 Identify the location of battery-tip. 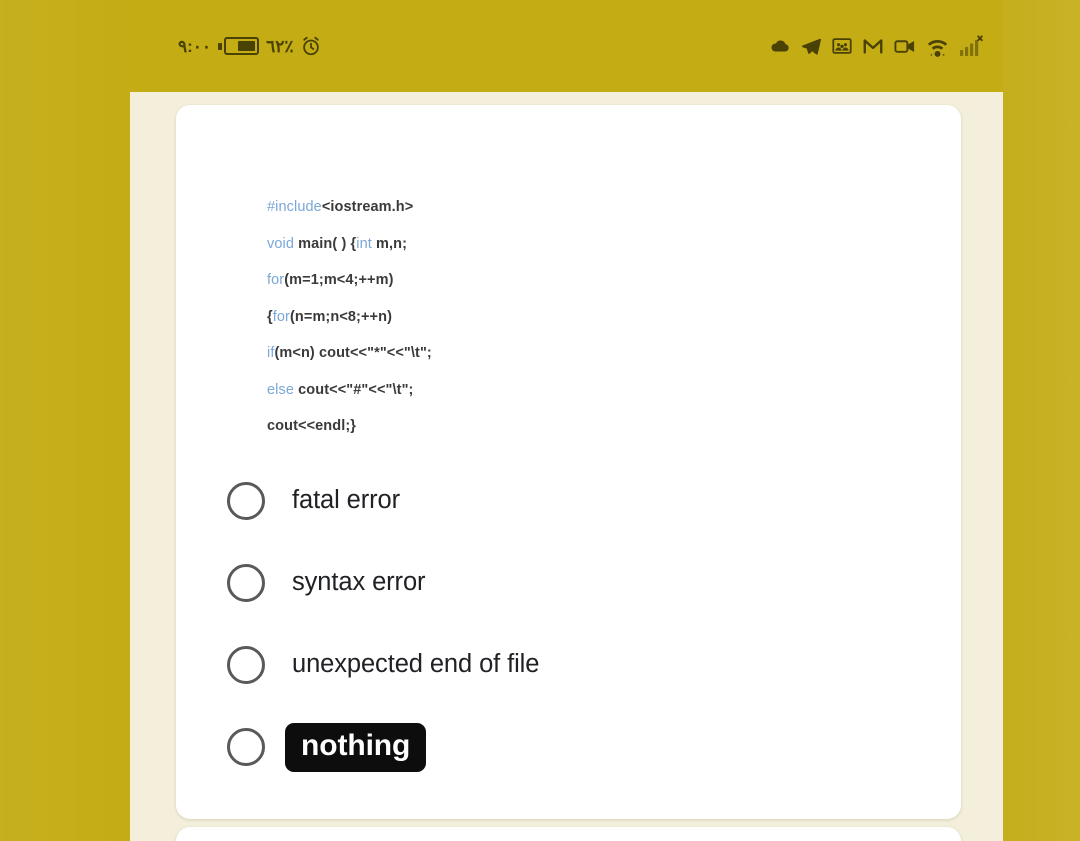
(220, 46).